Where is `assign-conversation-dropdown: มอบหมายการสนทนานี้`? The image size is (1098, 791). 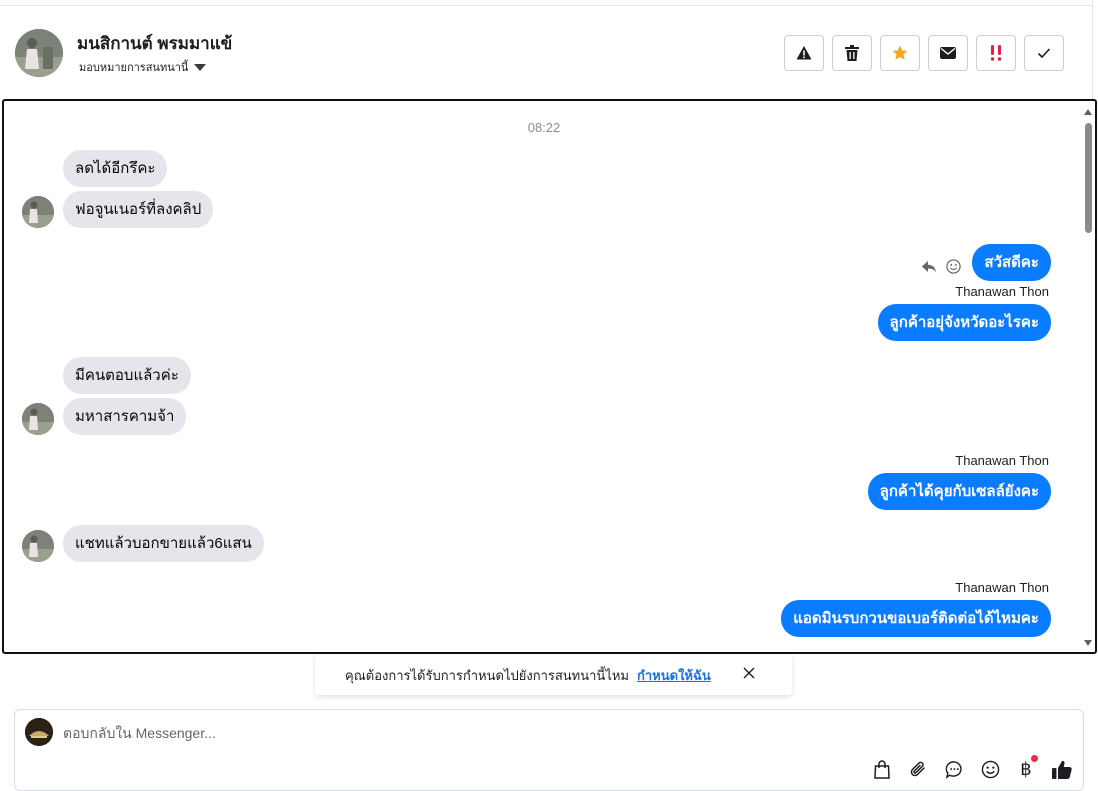
assign-conversation-dropdown: มอบหมายการสนทนานี้ is located at coordinates (143, 67).